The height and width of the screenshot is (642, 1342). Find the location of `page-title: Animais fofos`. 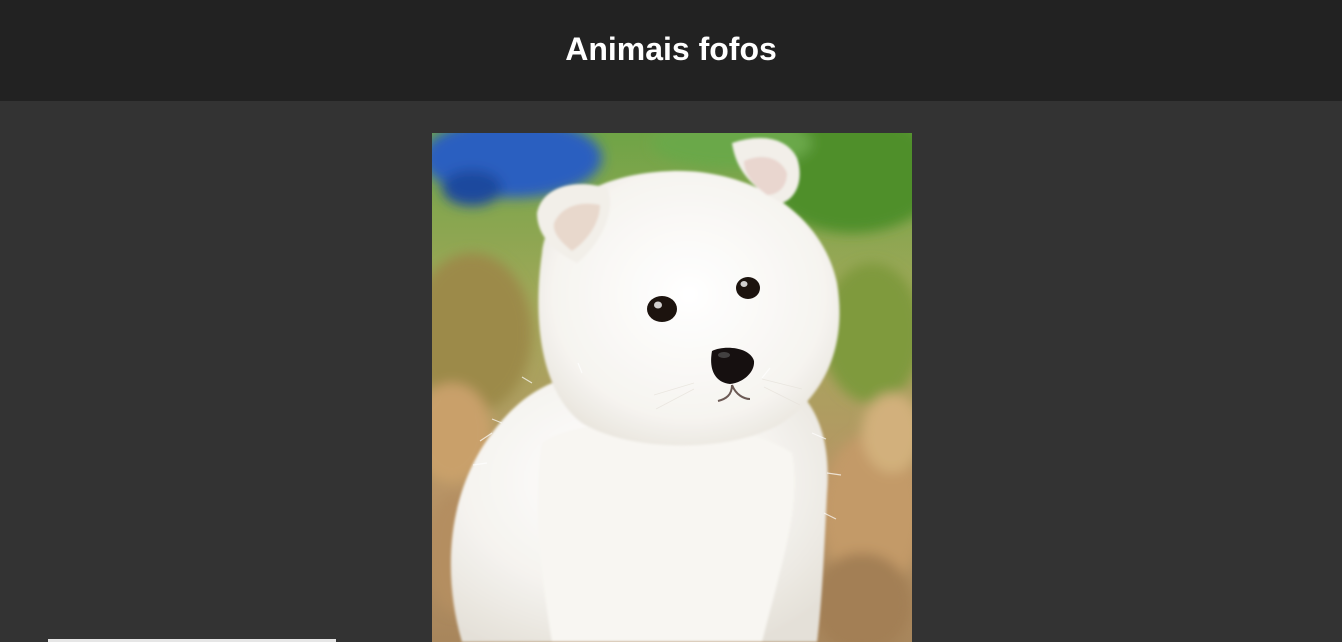

page-title: Animais fofos is located at coordinates (671, 49).